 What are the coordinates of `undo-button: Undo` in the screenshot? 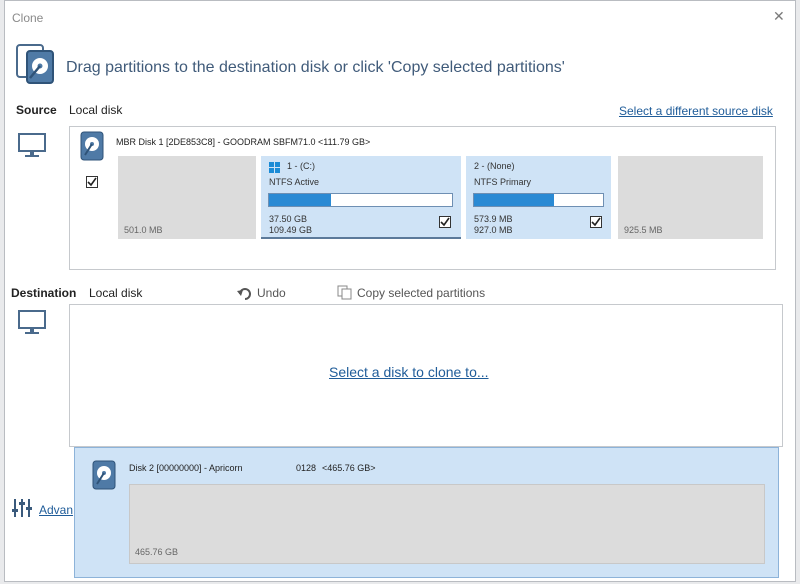 It's located at (271, 293).